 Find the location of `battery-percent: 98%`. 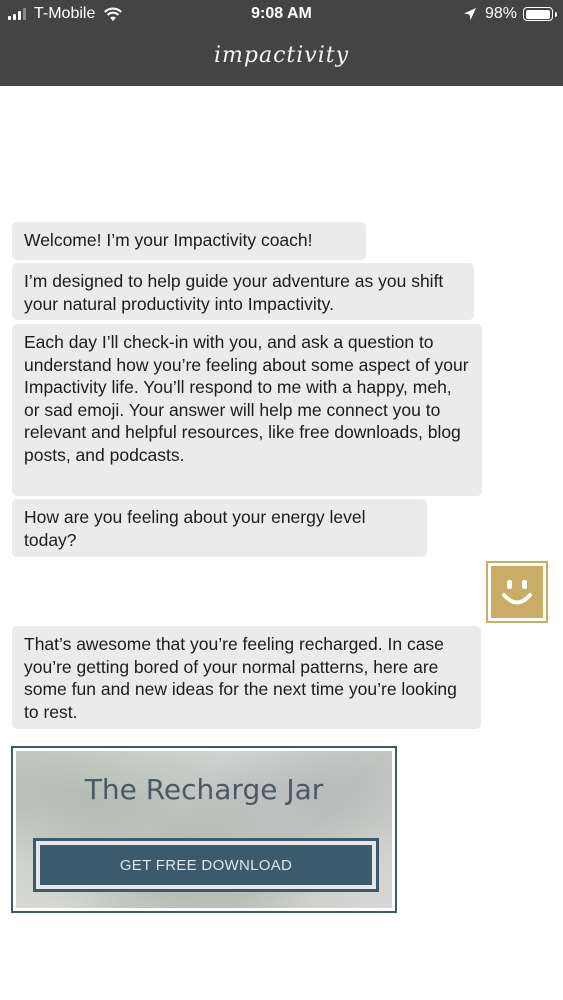

battery-percent: 98% is located at coordinates (500, 13).